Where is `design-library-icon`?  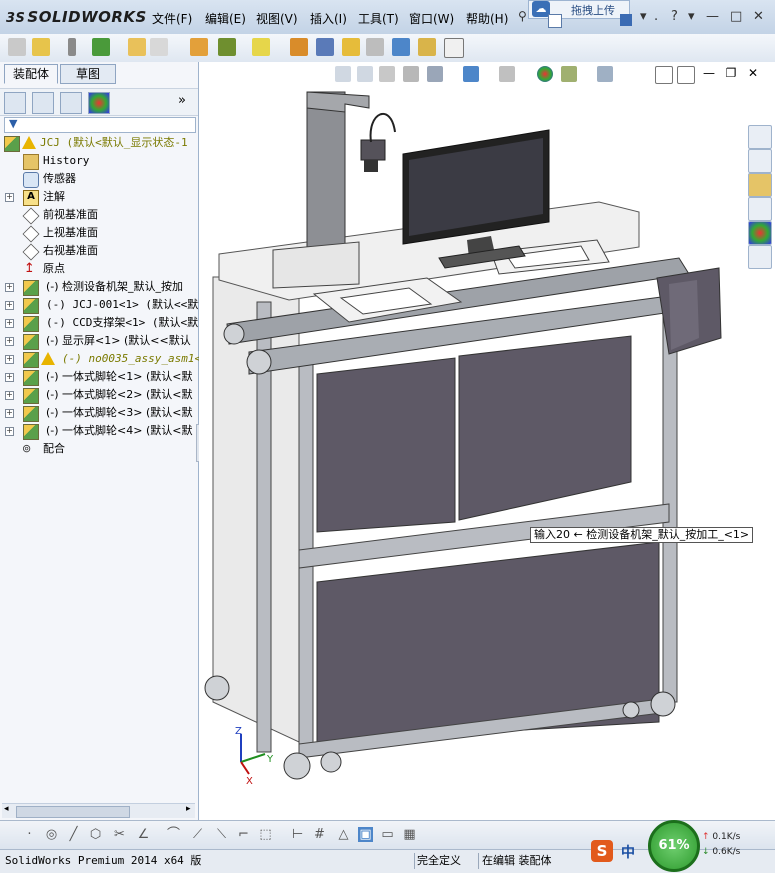 design-library-icon is located at coordinates (760, 161).